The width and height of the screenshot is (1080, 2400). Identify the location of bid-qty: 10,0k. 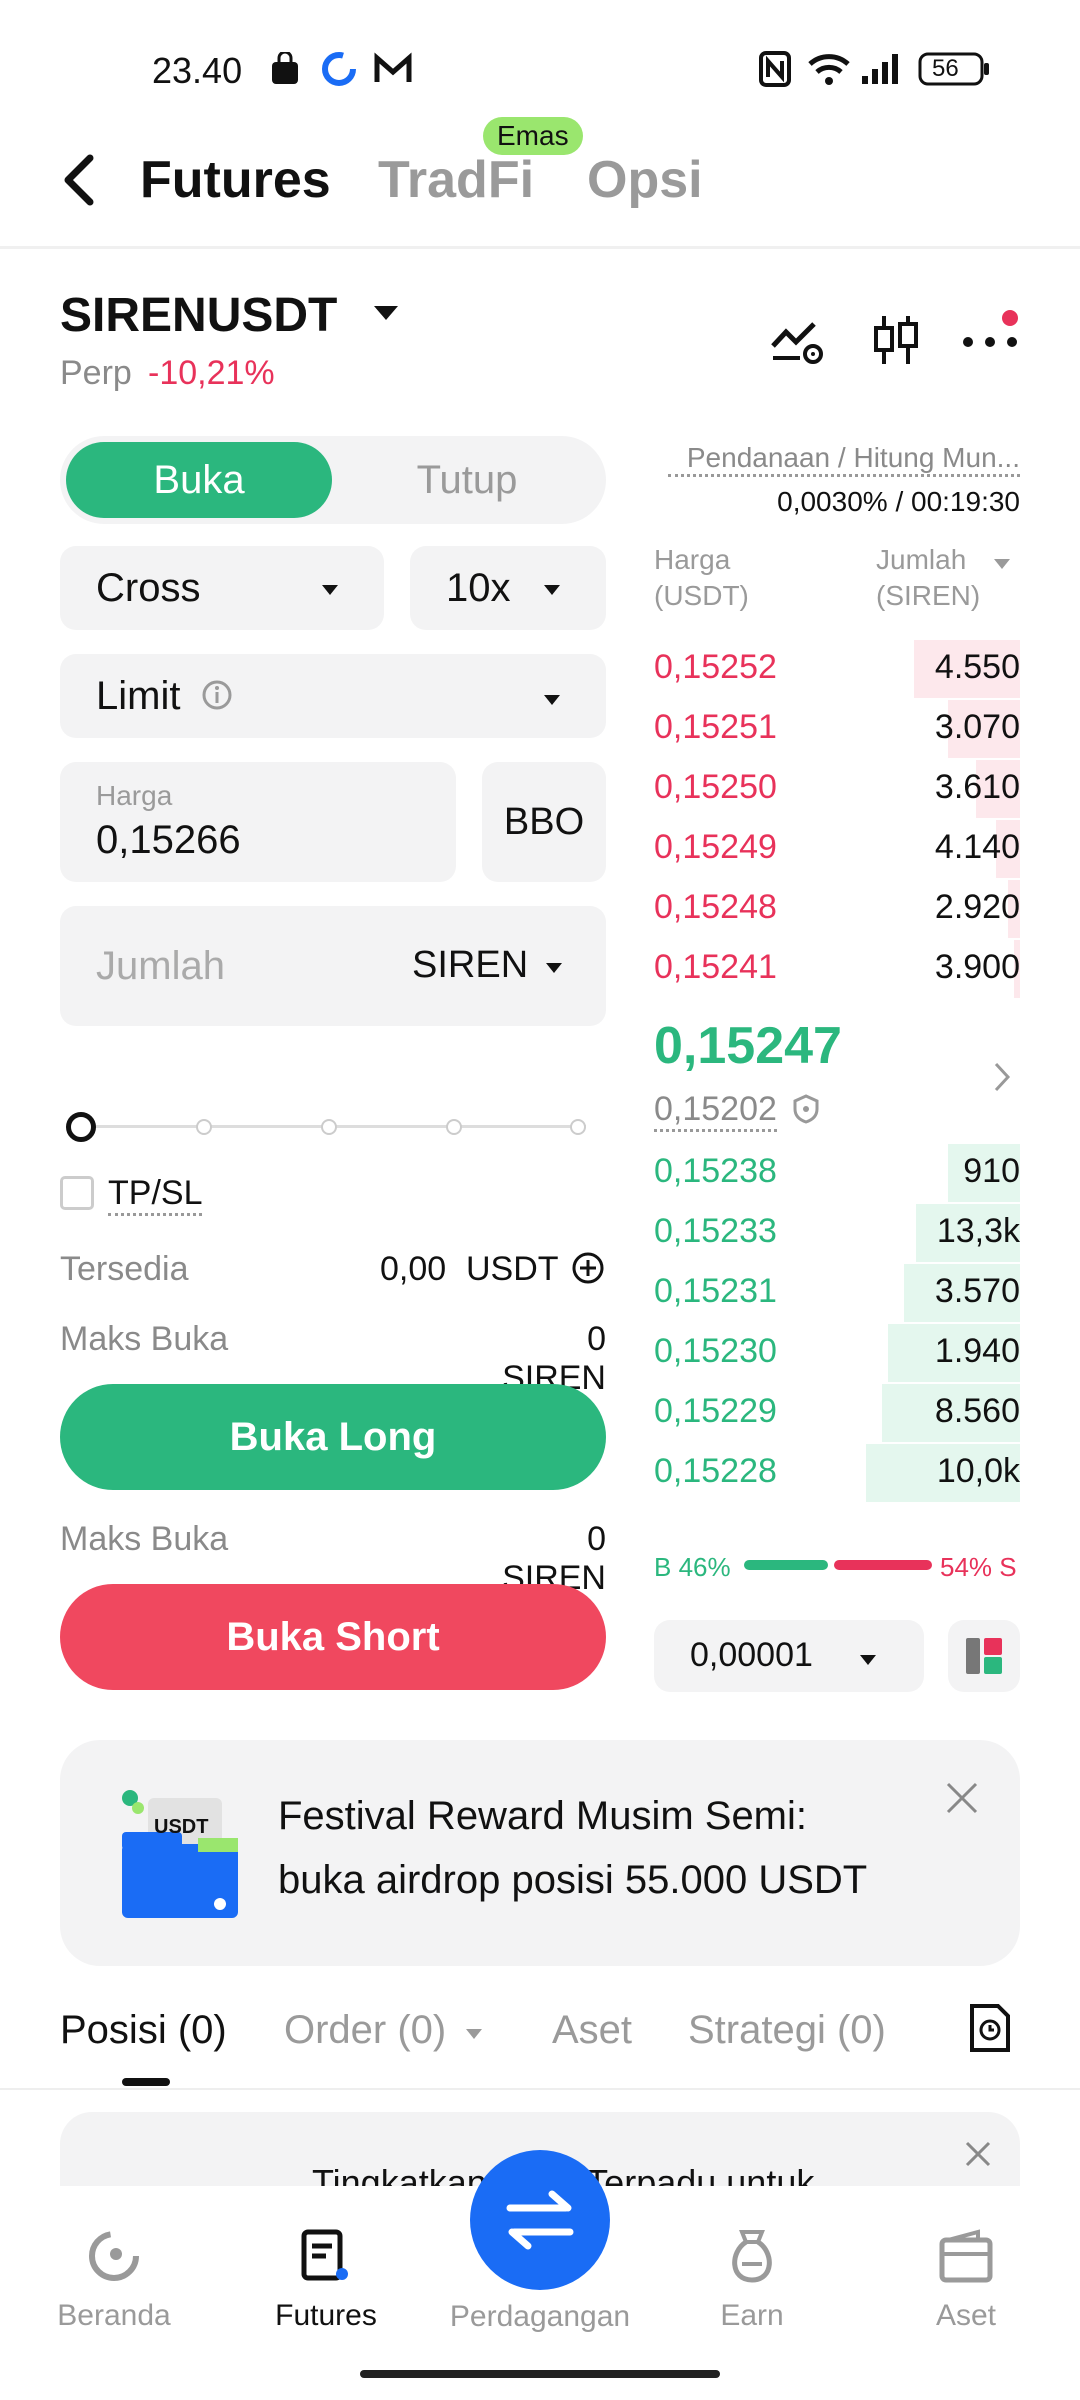
(978, 1471).